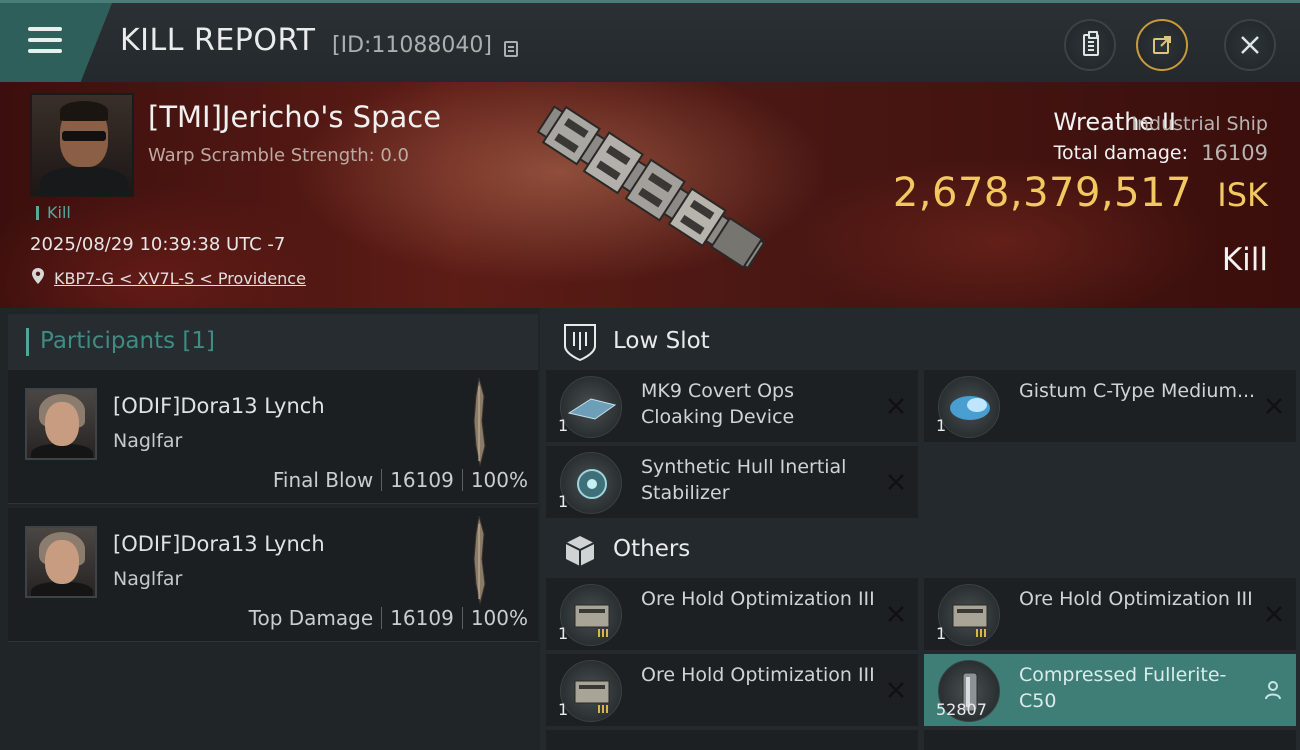 The image size is (1300, 750). I want to click on location-link: KBP7-G < XV7L-S < Providence, so click(180, 278).